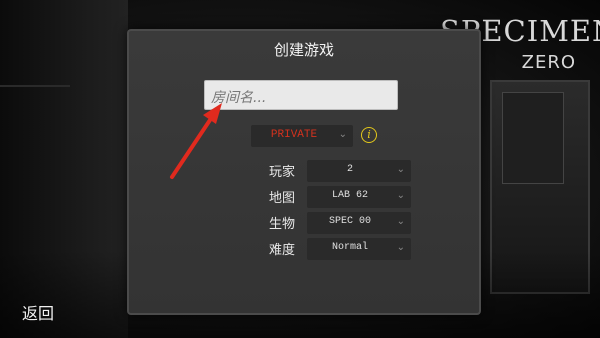 The image size is (600, 338). I want to click on arrow-annotation, so click(196, 141).